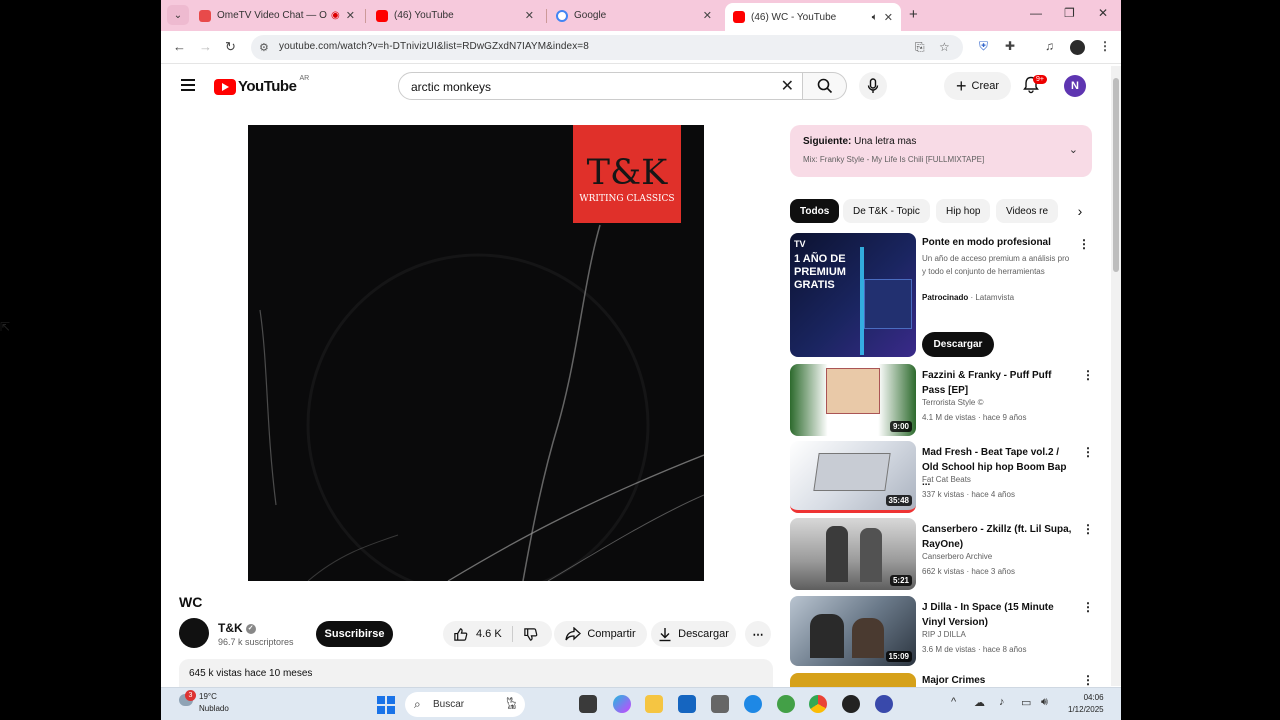 Image resolution: width=1280 pixels, height=720 pixels. Describe the element at coordinates (853, 295) in the screenshot. I see `ad-thumbnail: TV 1 AÑO DE PREMIUM GRATIS` at that location.